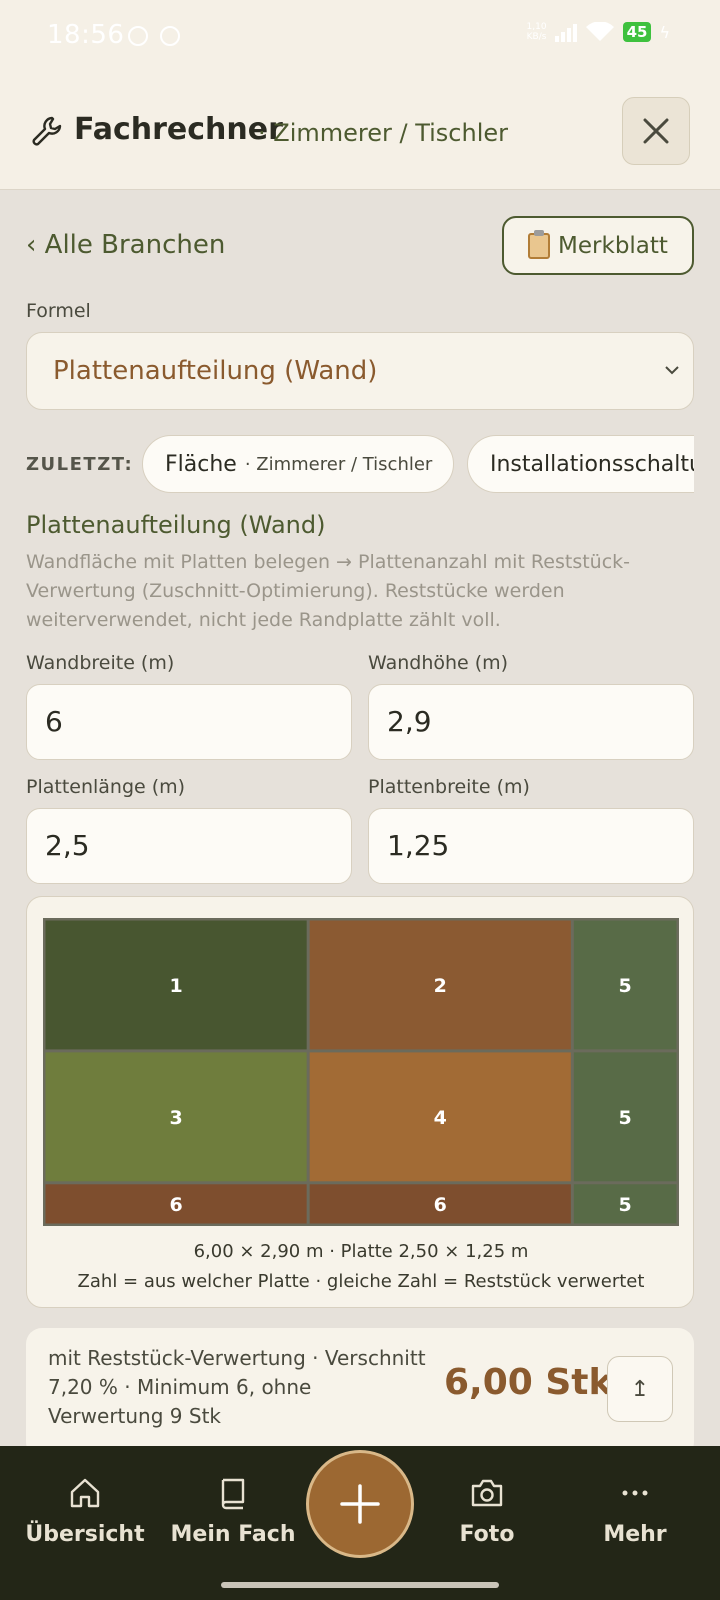 The image size is (720, 1600). I want to click on merkblatt-label: Merkblatt, so click(613, 245).